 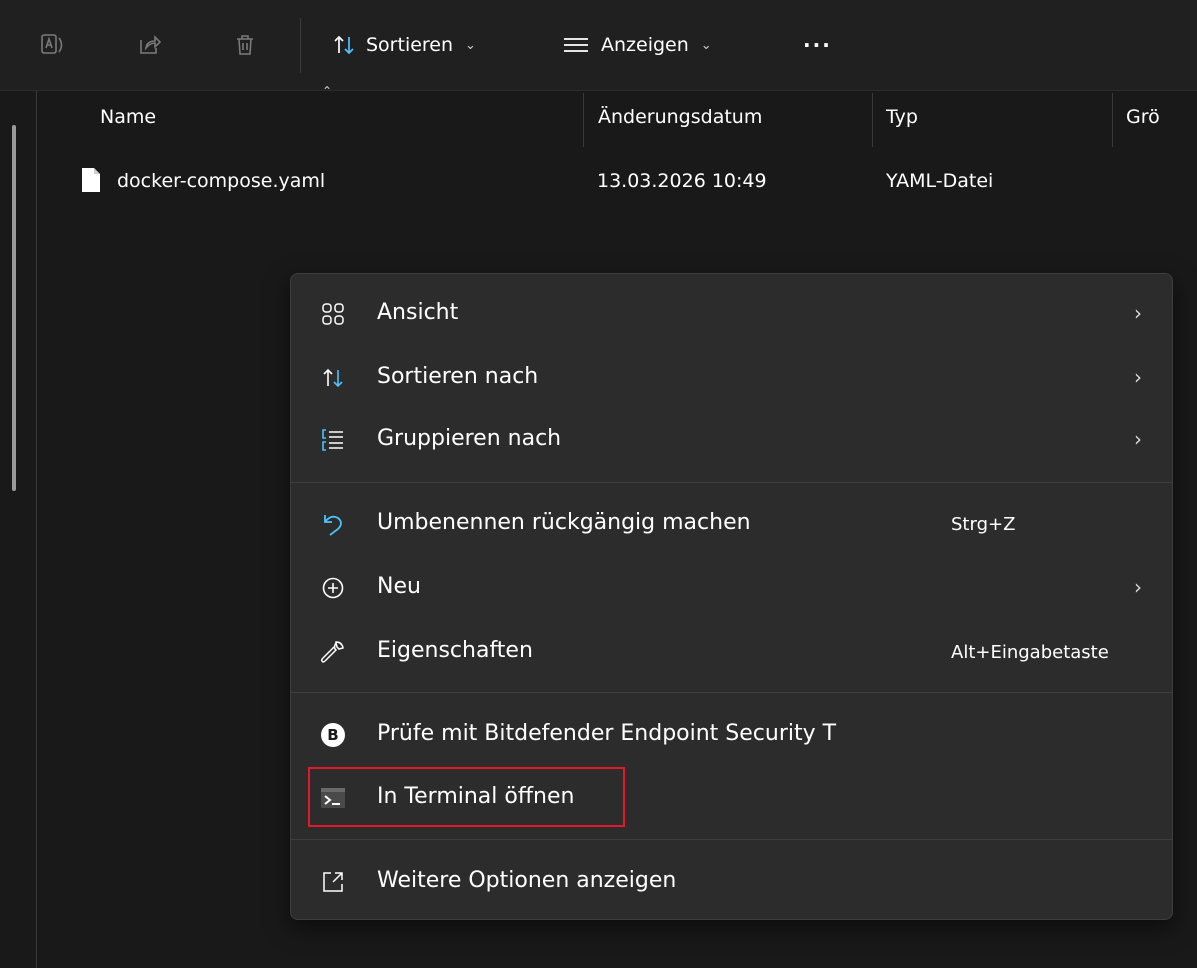 I want to click on file-modified: 13.03.2026 10:49, so click(x=682, y=181).